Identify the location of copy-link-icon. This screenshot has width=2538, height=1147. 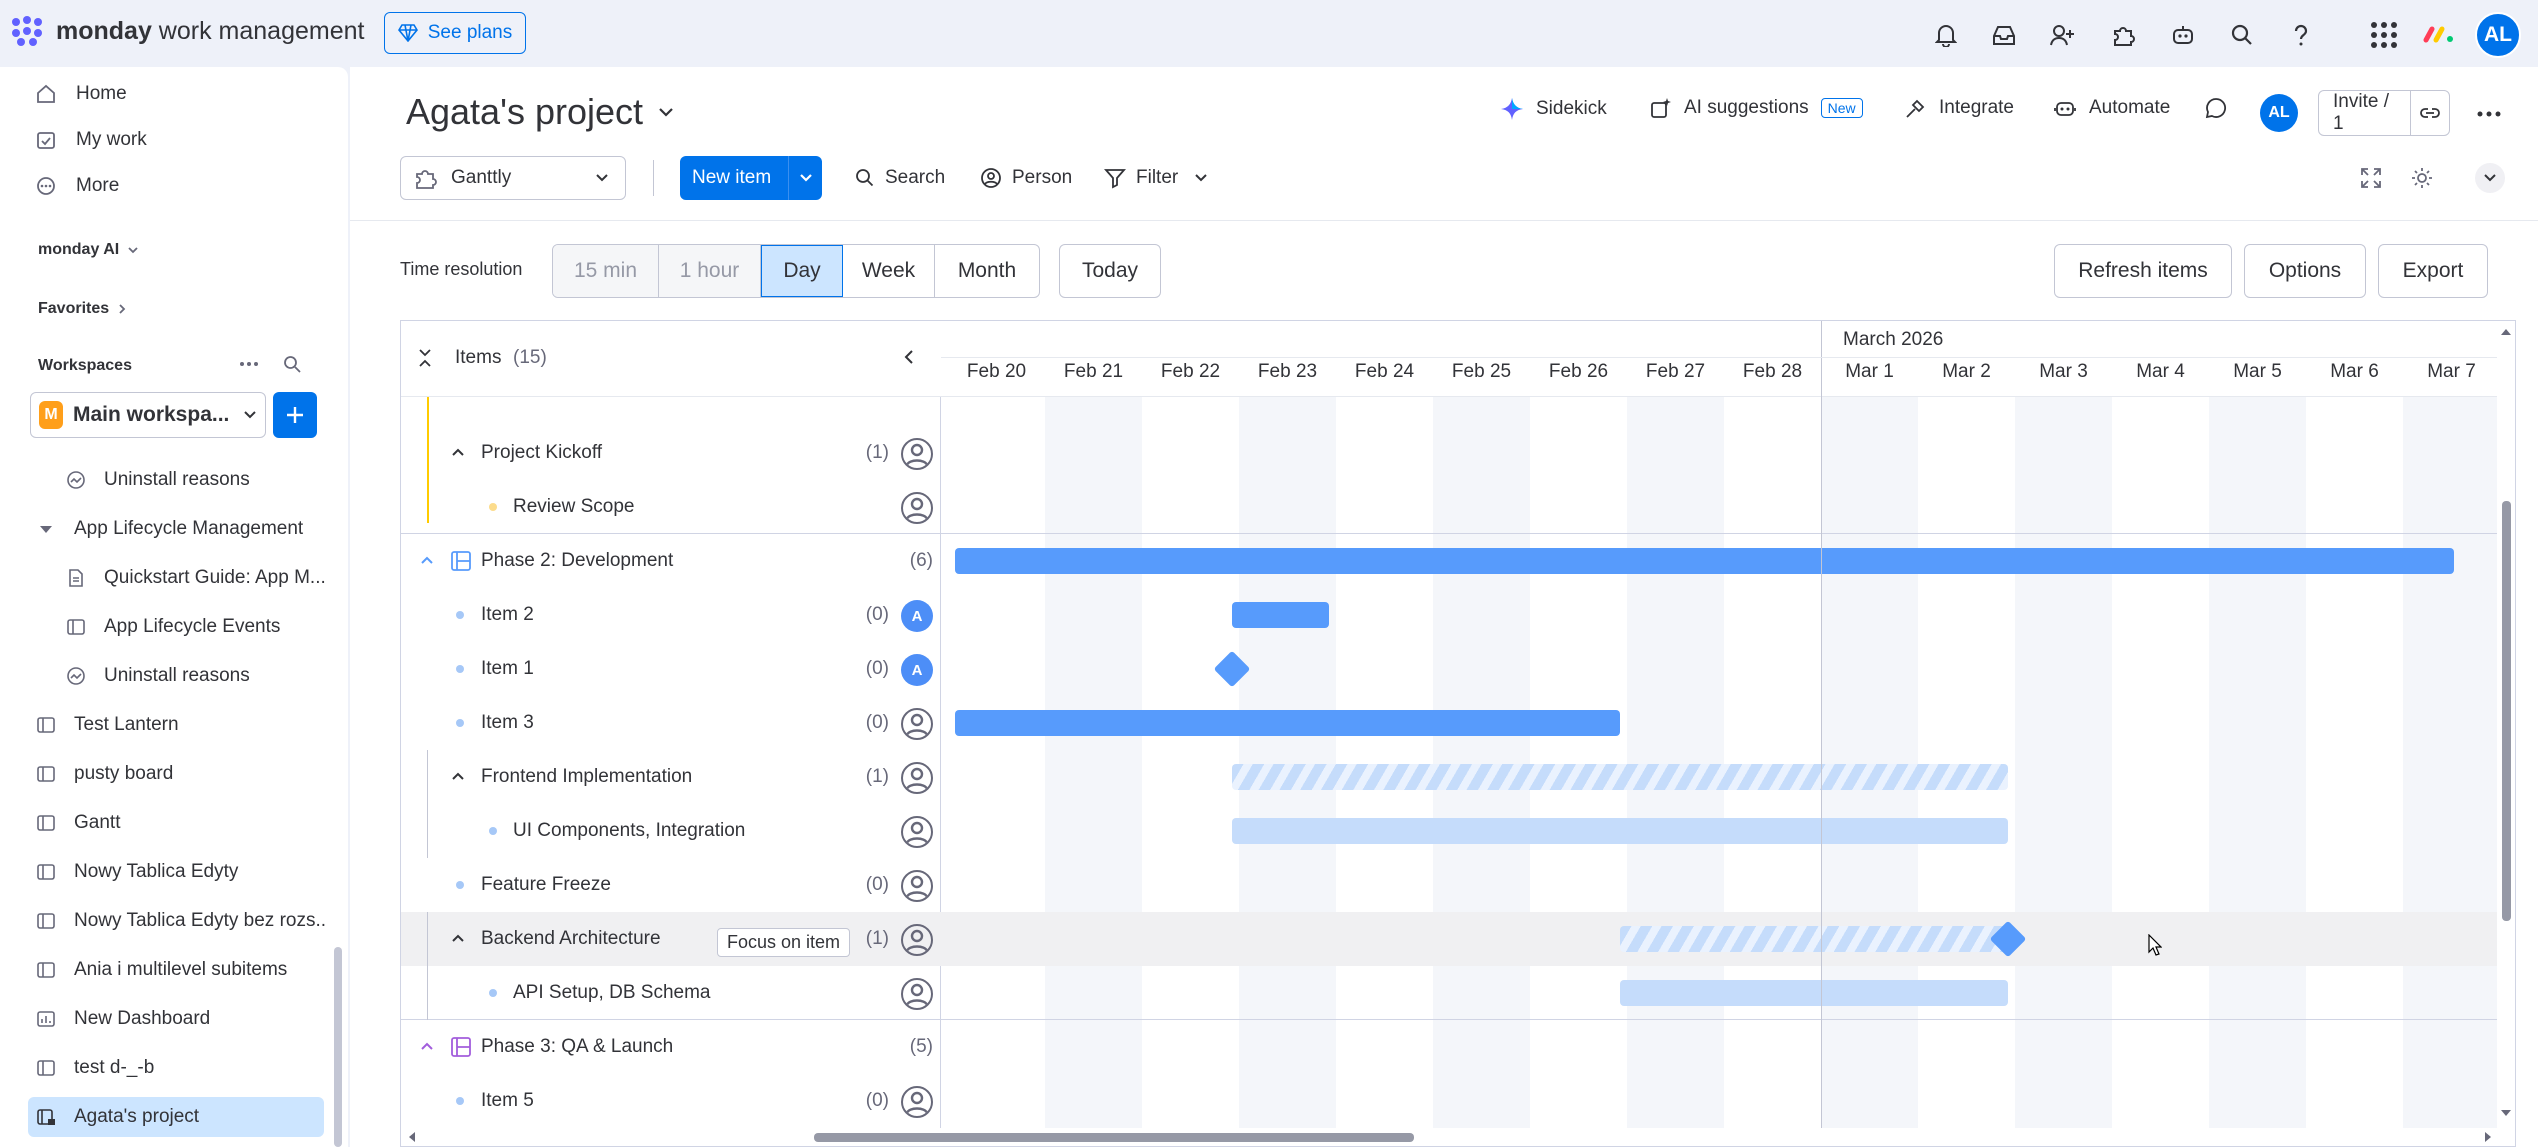
(2429, 113).